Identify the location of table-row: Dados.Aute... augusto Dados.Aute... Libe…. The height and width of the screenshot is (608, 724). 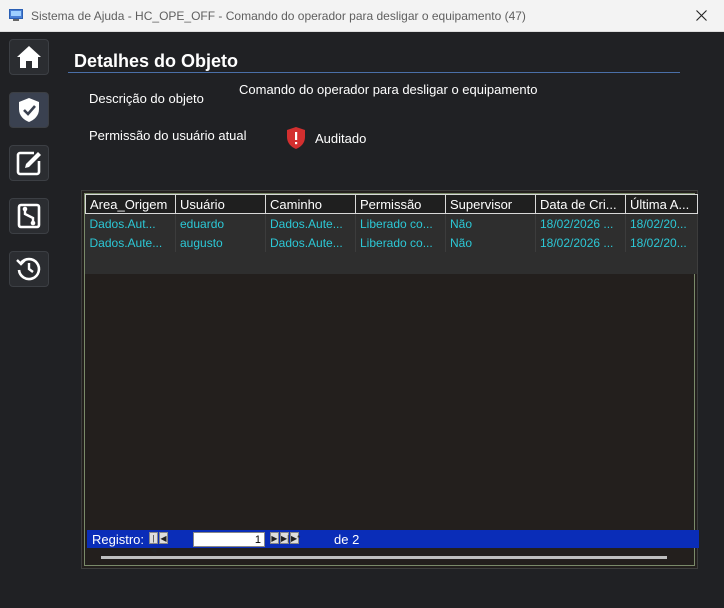
(391, 242).